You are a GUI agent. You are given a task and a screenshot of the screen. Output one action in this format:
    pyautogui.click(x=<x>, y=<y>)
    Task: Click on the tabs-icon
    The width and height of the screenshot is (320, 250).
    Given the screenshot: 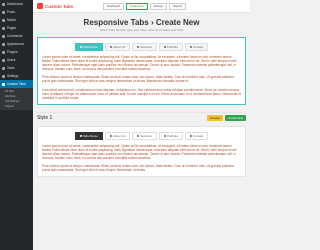 What is the action you would take?
    pyautogui.click(x=3, y=84)
    